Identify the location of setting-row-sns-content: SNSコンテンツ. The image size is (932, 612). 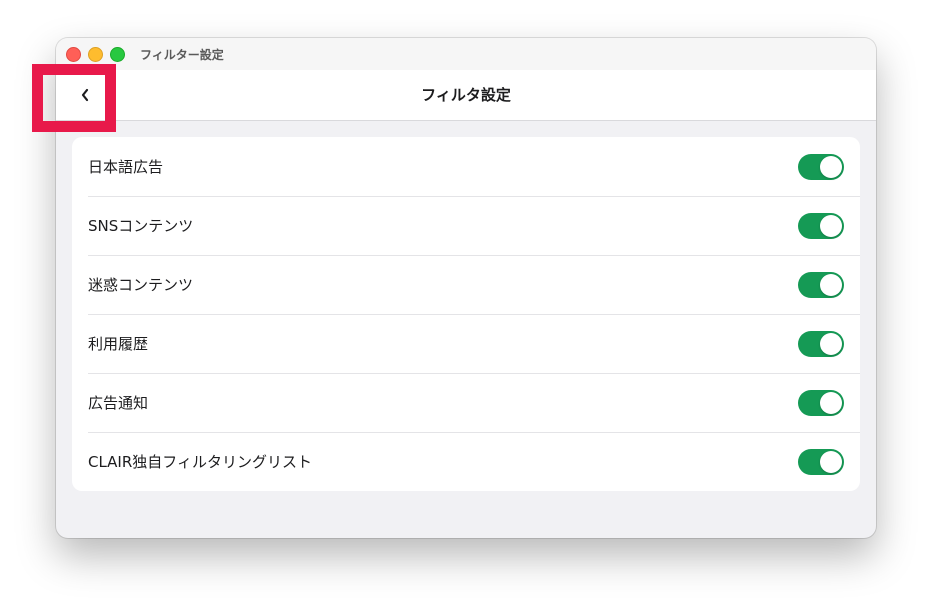
(466, 225).